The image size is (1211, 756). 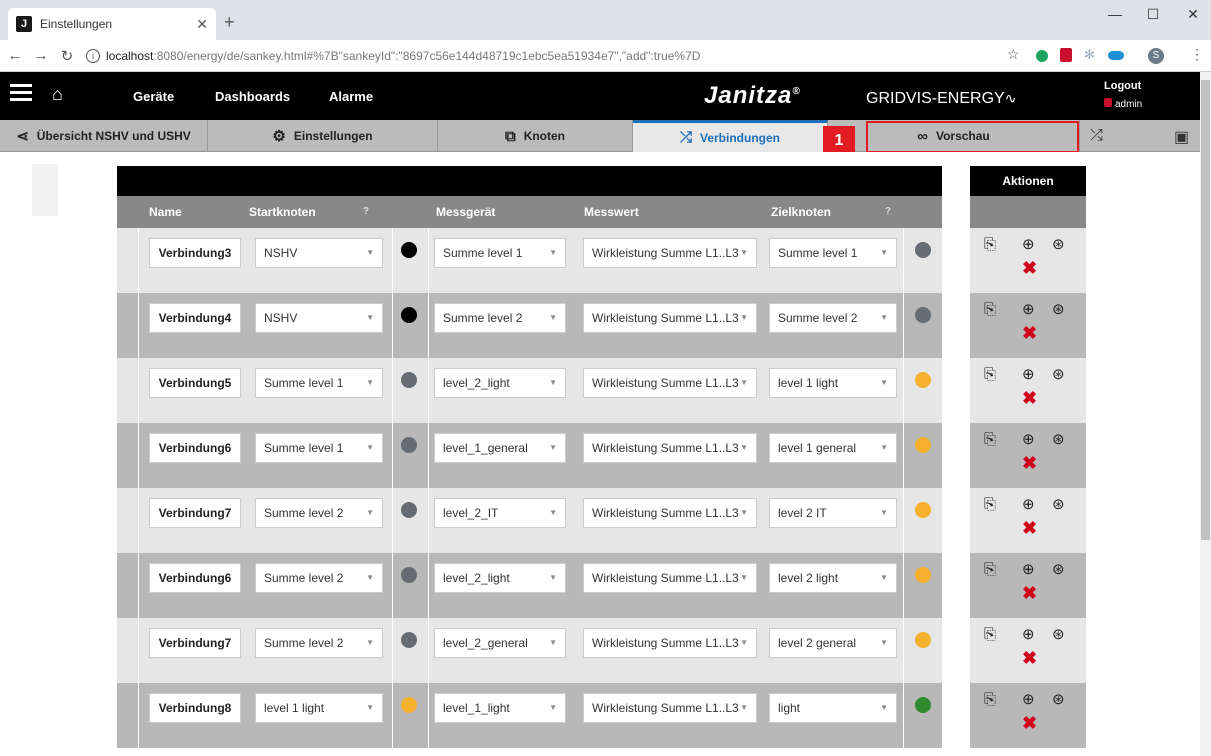 What do you see at coordinates (67, 56) in the screenshot?
I see `reload-icon: ↻` at bounding box center [67, 56].